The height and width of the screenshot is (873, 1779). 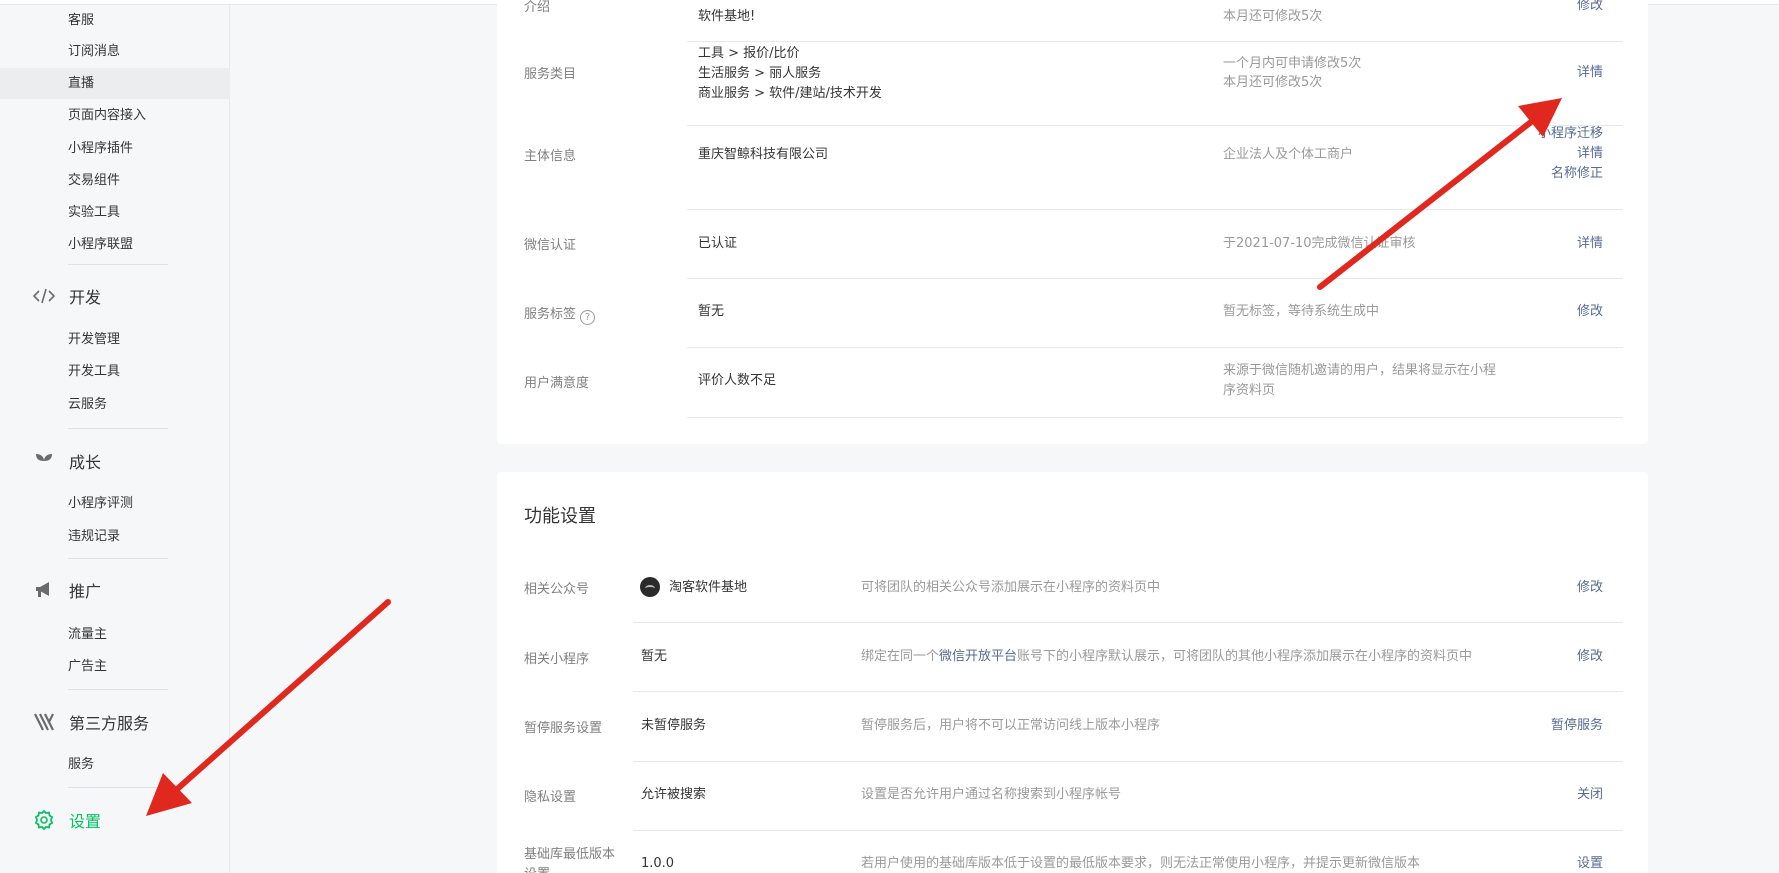 What do you see at coordinates (557, 383) in the screenshot?
I see `row-label: 用户满意度` at bounding box center [557, 383].